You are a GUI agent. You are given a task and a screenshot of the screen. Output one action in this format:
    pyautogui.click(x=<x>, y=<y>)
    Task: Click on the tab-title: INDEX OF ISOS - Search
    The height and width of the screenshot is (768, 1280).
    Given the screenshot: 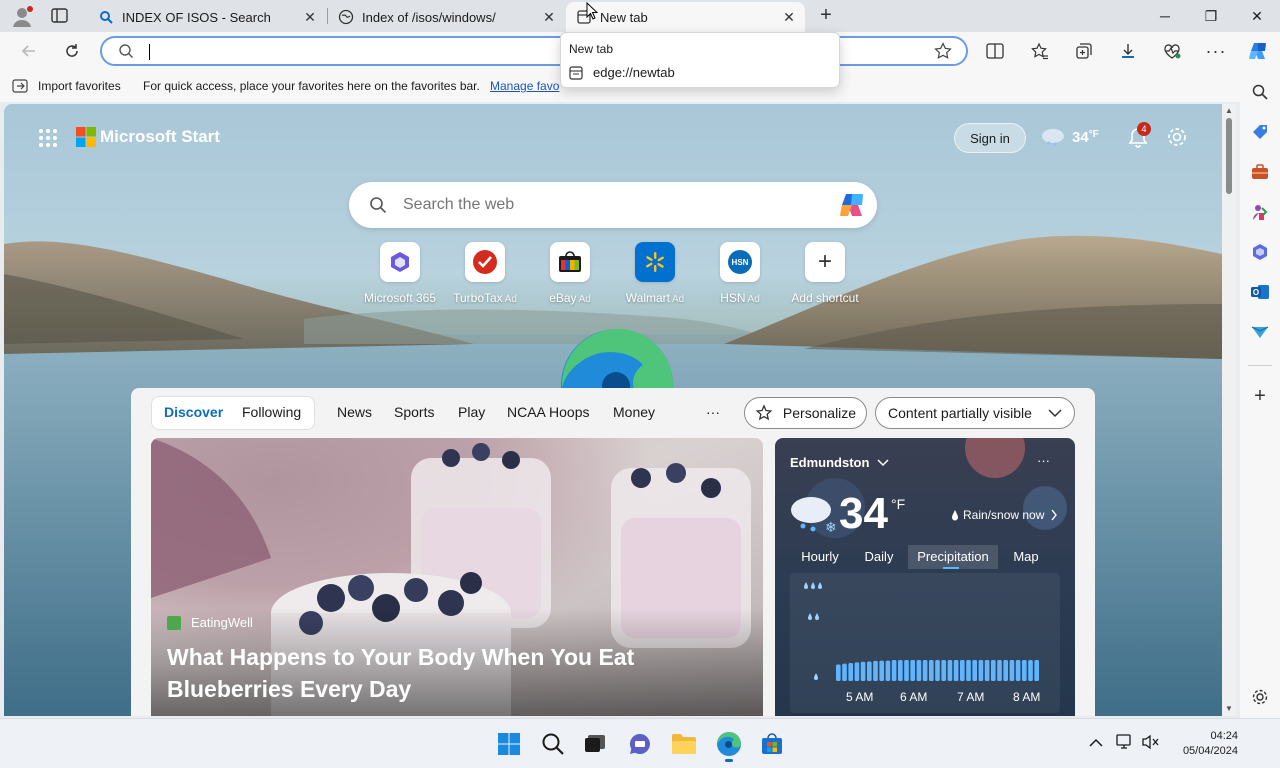 What is the action you would take?
    pyautogui.click(x=196, y=17)
    